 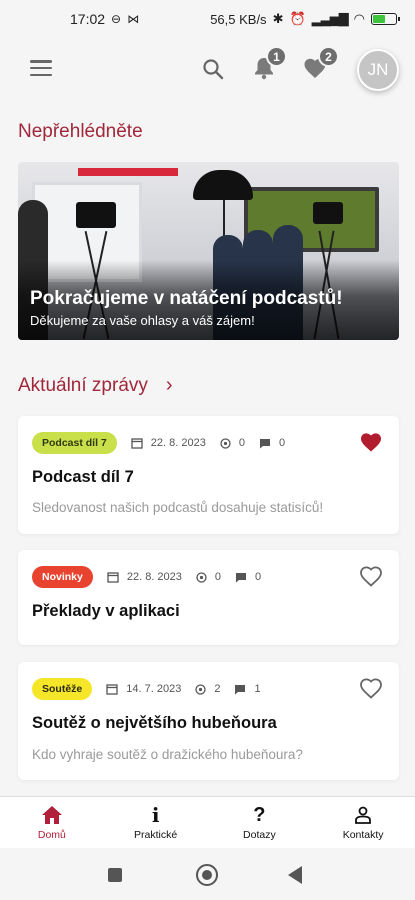 I want to click on notifications-button: 1, so click(x=269, y=64).